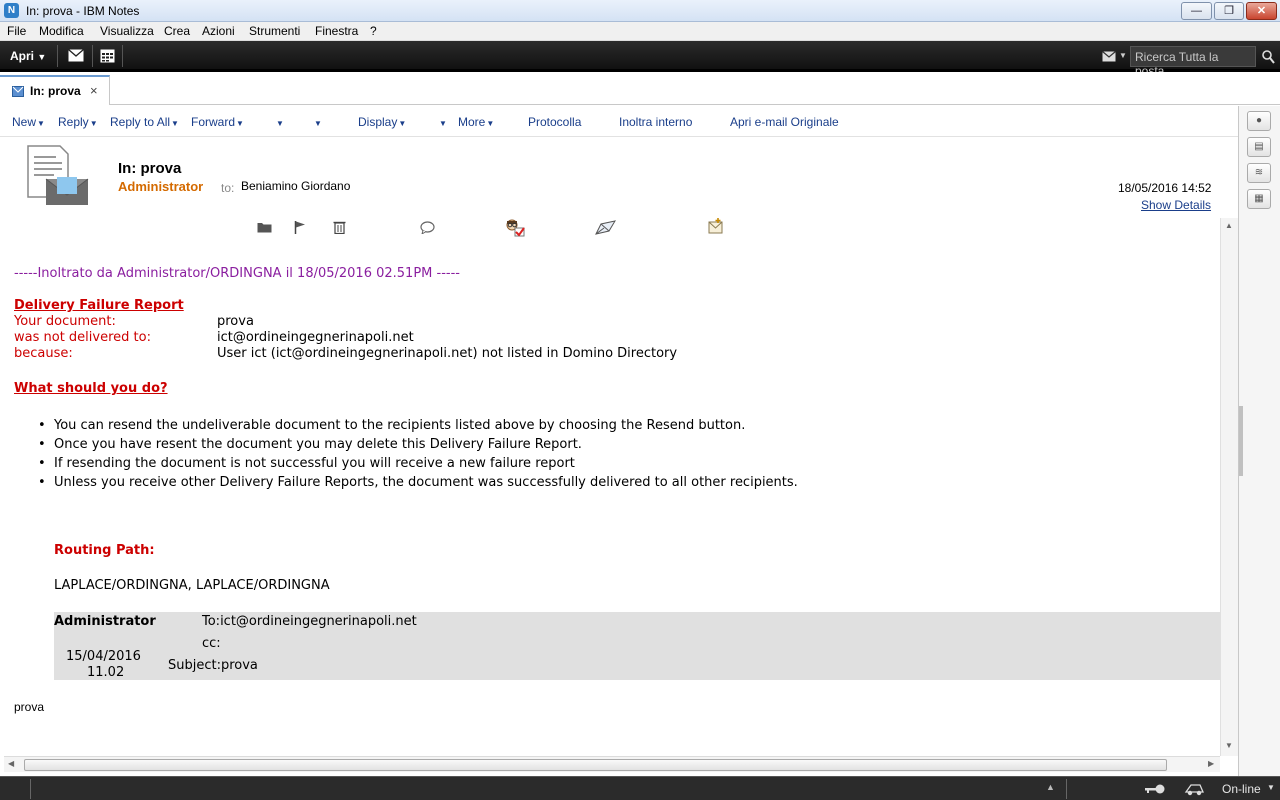  Describe the element at coordinates (442, 122) in the screenshot. I see `chat-caret-icon: ▼` at that location.